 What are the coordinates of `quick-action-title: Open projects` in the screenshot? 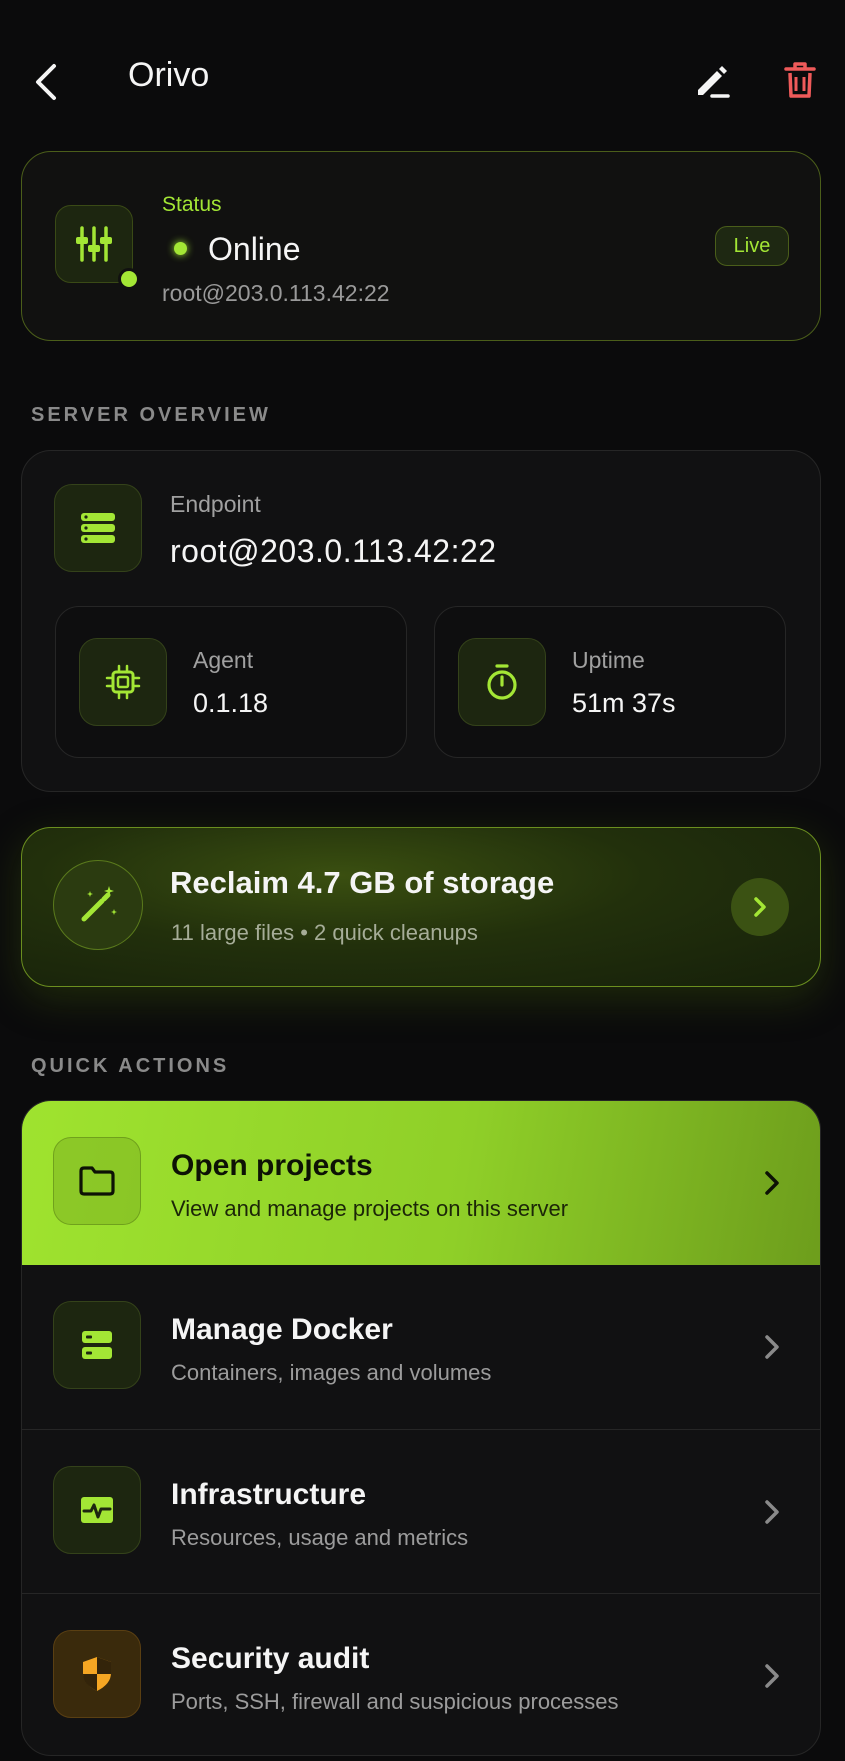 It's located at (272, 1165).